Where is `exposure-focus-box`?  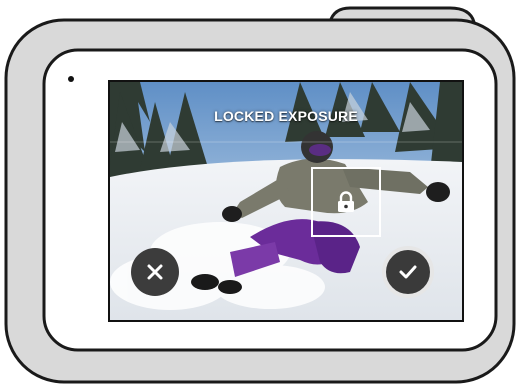
exposure-focus-box is located at coordinates (346, 202).